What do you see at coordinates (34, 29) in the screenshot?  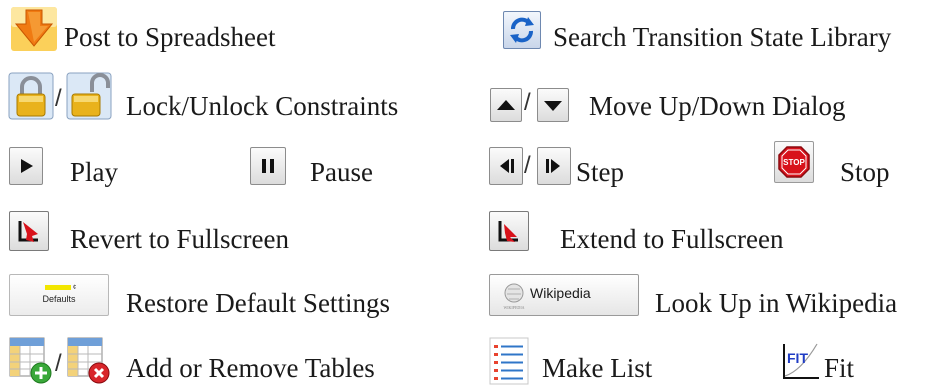 I see `download-arrow-icon` at bounding box center [34, 29].